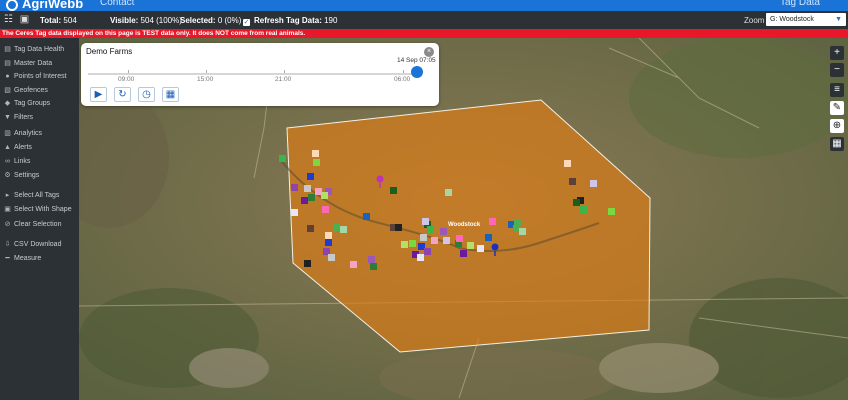  What do you see at coordinates (417, 72) in the screenshot?
I see `timeline-slider-handle` at bounding box center [417, 72].